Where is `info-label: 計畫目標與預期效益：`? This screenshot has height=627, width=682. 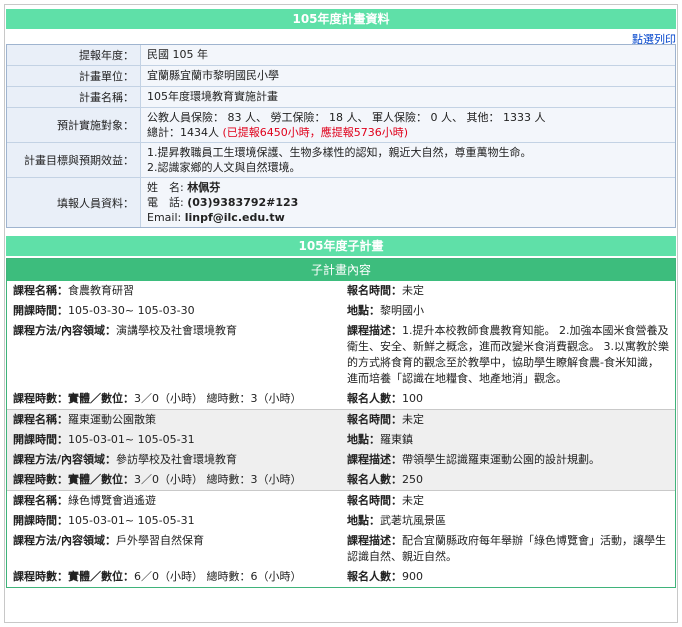 info-label: 計畫目標與預期效益： is located at coordinates (74, 160).